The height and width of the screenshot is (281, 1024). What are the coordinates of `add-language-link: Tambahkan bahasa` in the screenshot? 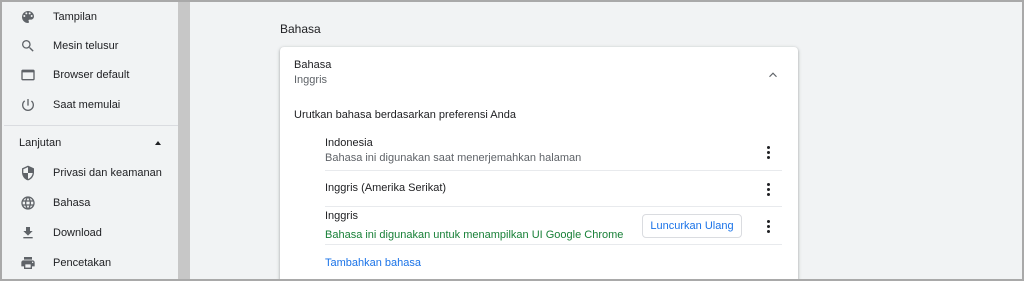 It's located at (373, 263).